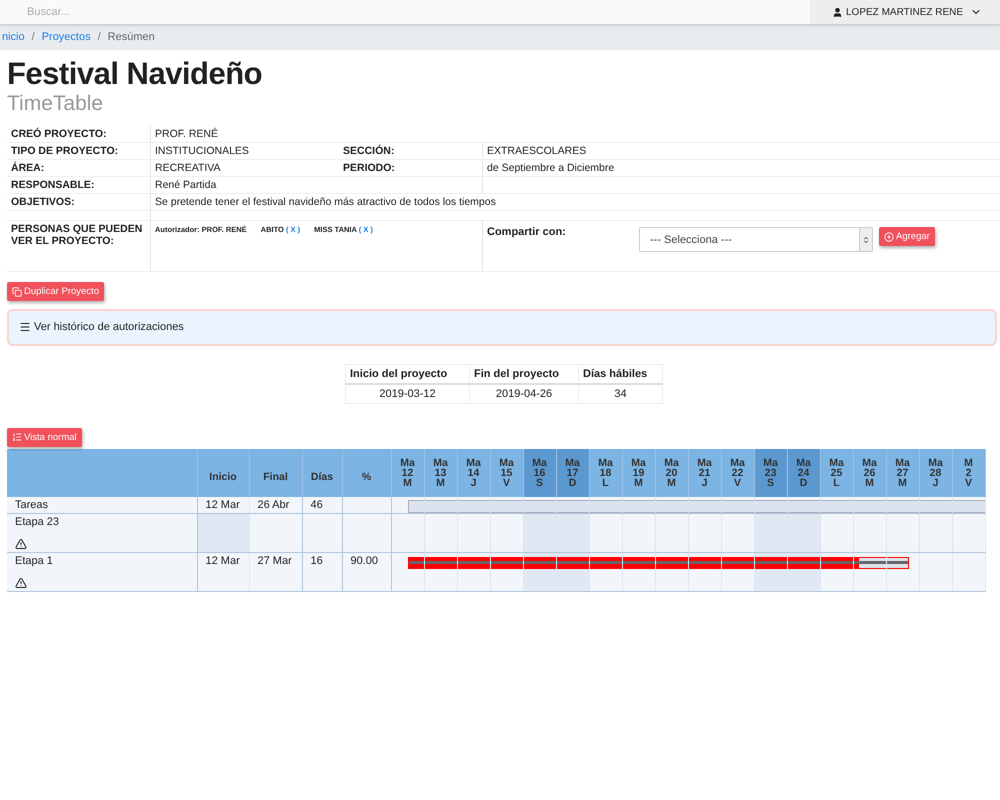 Image resolution: width=1000 pixels, height=800 pixels. I want to click on day-header: Ma 17 D, so click(572, 473).